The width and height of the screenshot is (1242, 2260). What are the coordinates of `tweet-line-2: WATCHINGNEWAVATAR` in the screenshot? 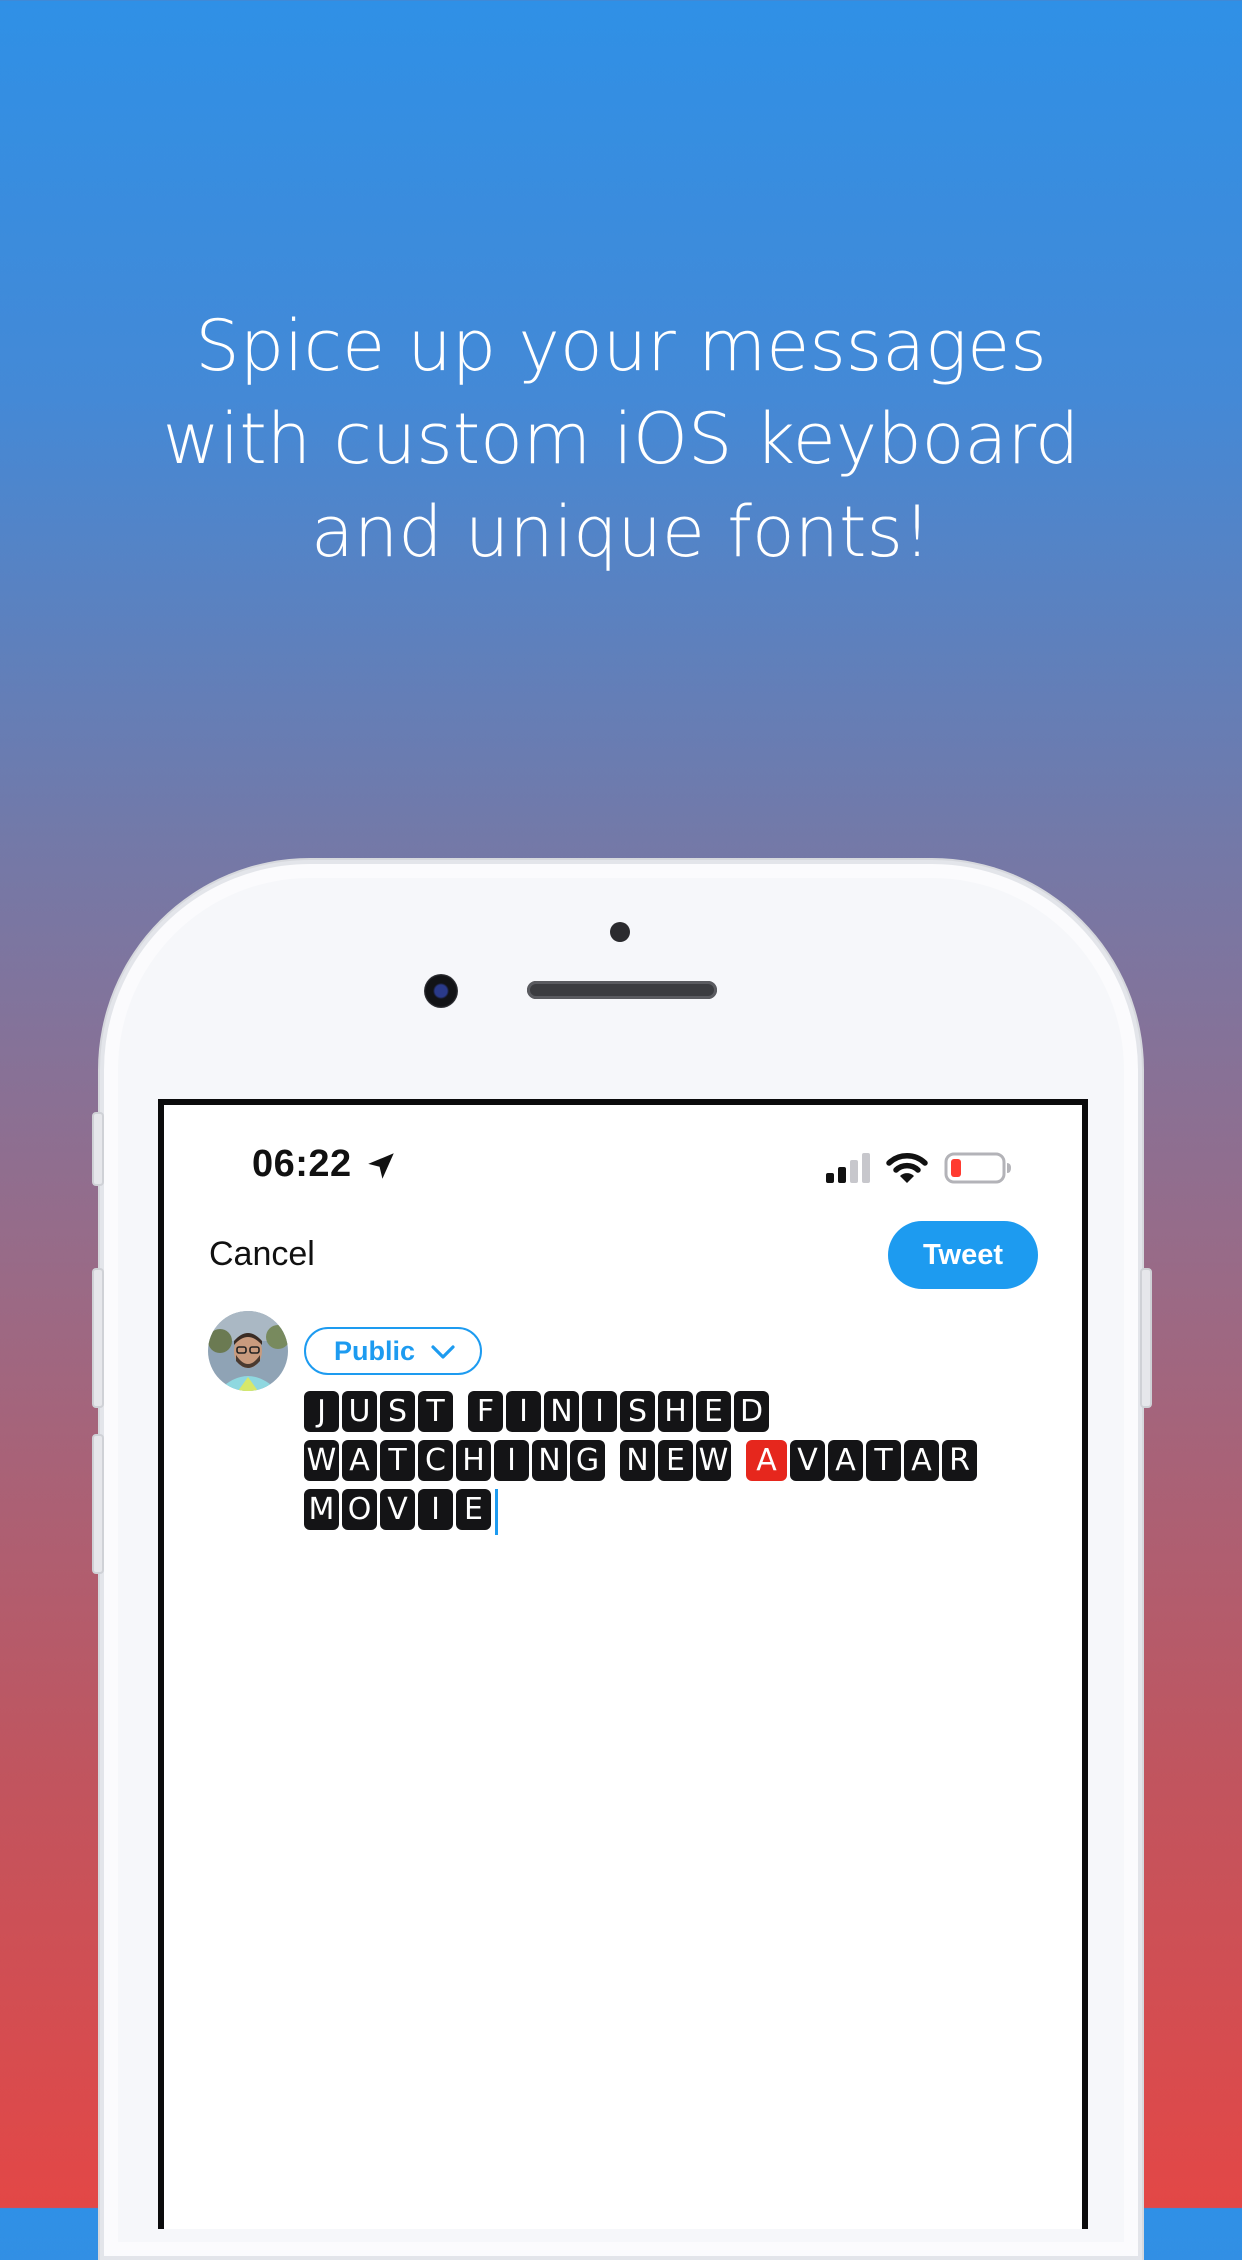 It's located at (674, 1464).